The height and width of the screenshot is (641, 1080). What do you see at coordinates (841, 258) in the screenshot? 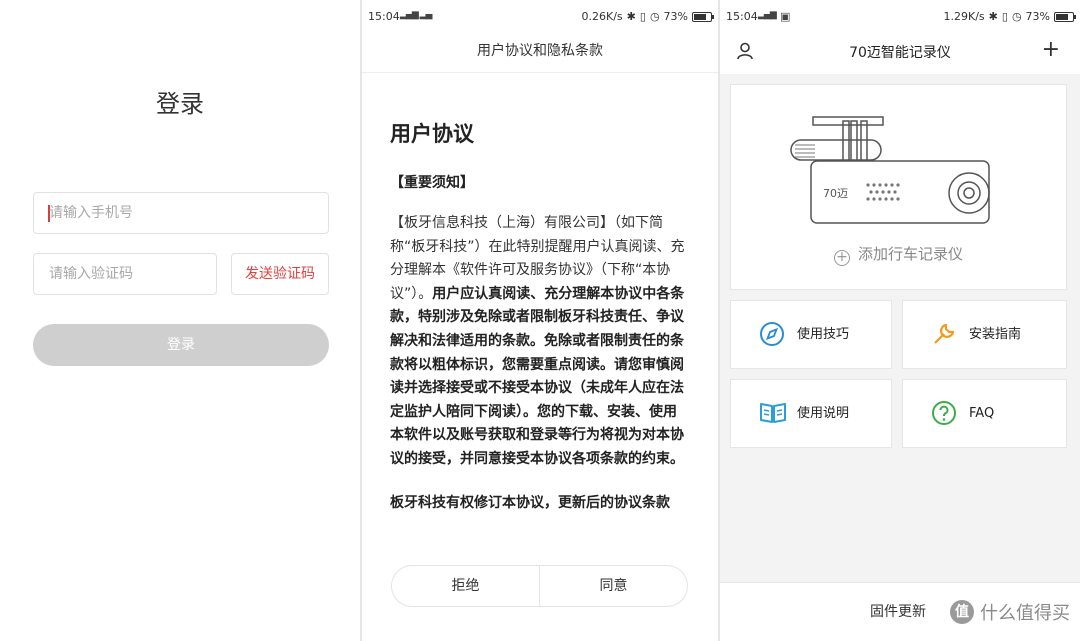
I see `add-circle-icon: +` at bounding box center [841, 258].